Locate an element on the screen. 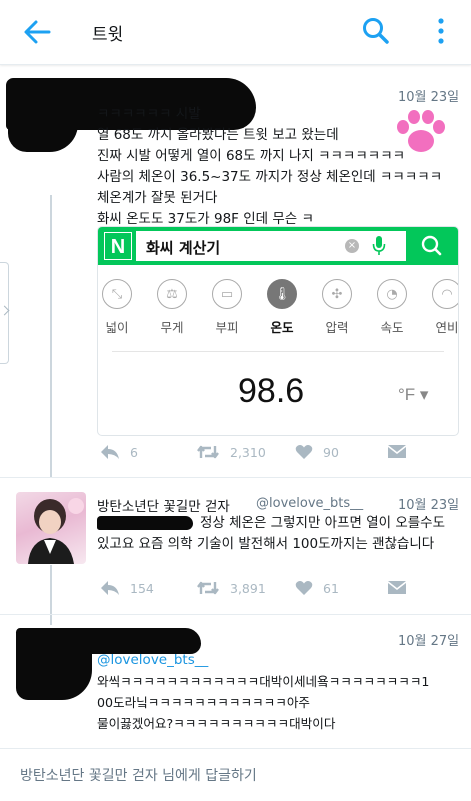  tweet-line: 열 68도 까지 올라봤다는 트윗 보고 왔는데 is located at coordinates (218, 135).